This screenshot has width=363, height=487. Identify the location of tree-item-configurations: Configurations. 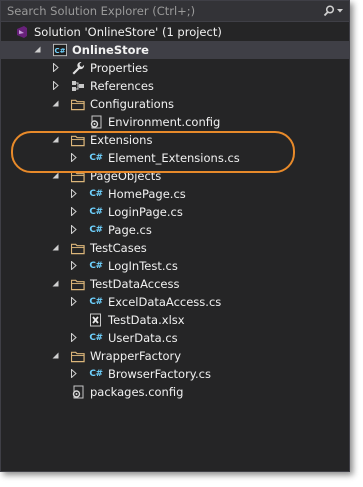
(175, 104).